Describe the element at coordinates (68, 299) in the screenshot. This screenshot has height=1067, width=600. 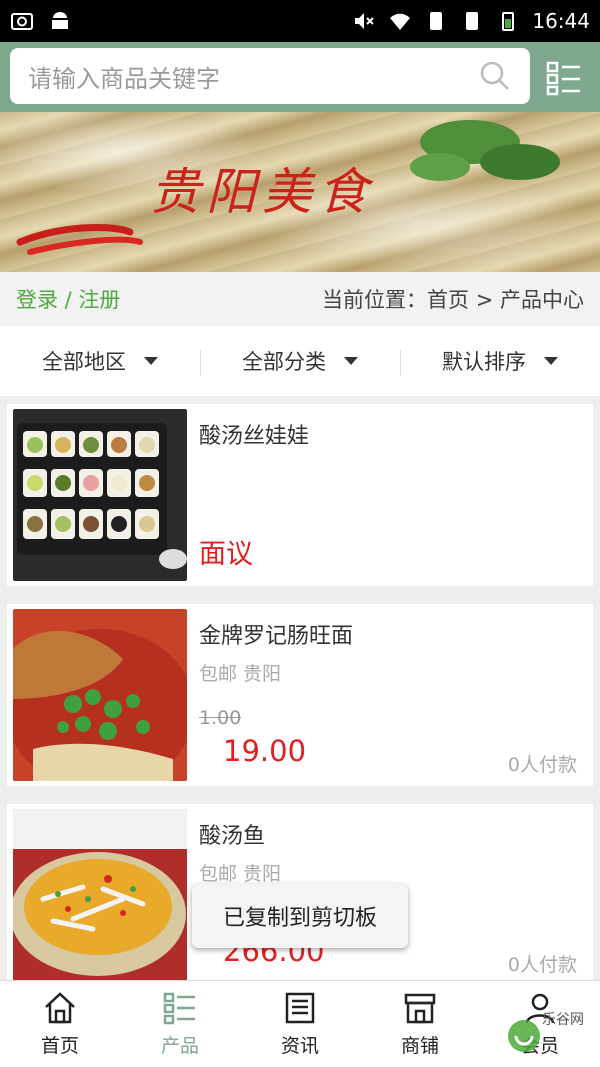
I see `login-register-link: 登录 / 注册` at that location.